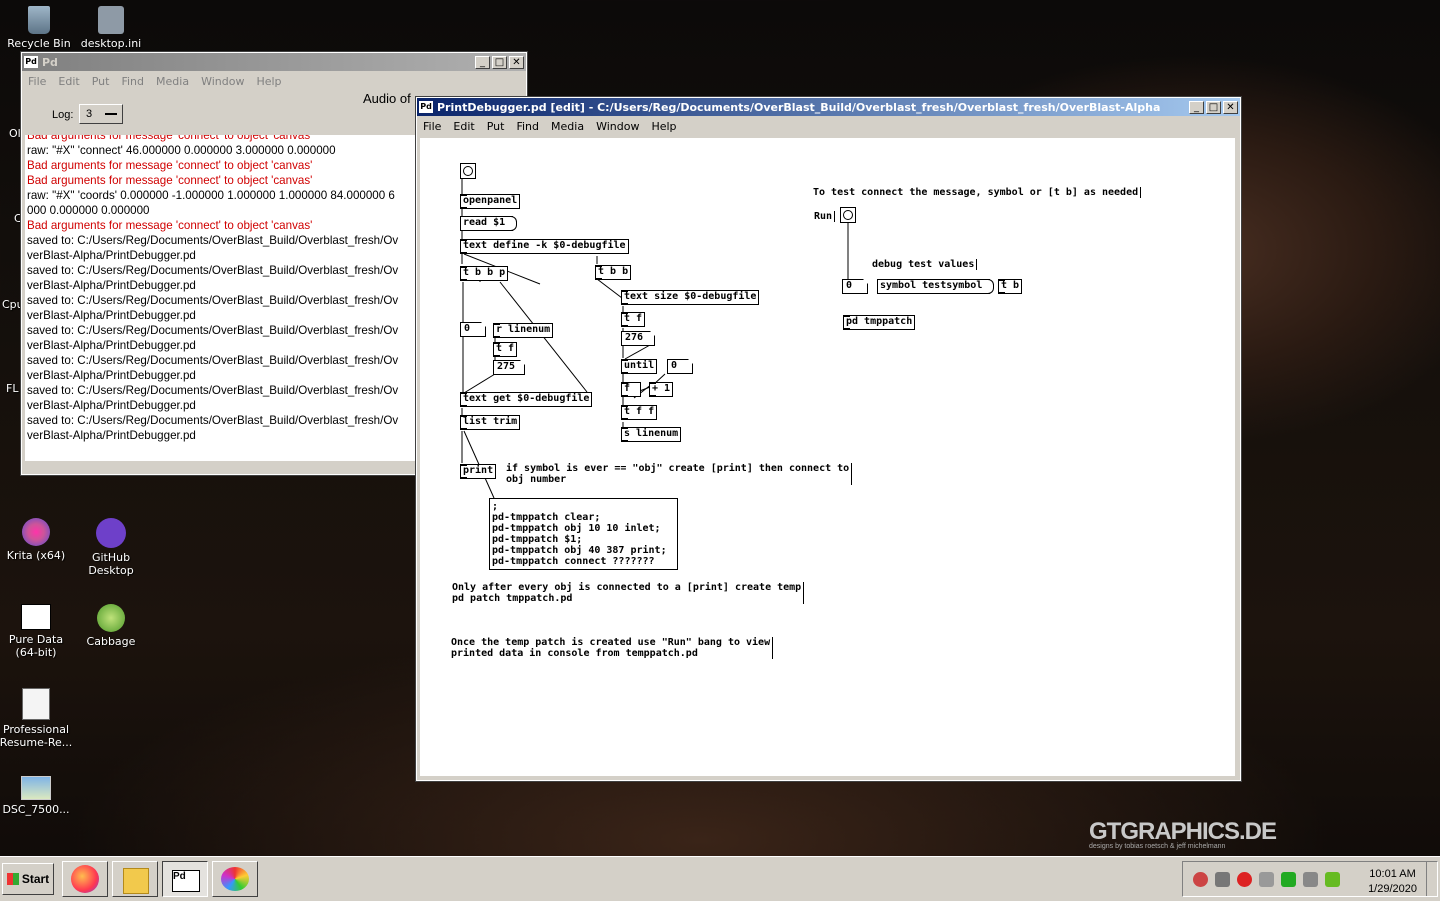 The image size is (1440, 901). What do you see at coordinates (690, 297) in the screenshot?
I see `text-size-object: text size $0-debugfile` at bounding box center [690, 297].